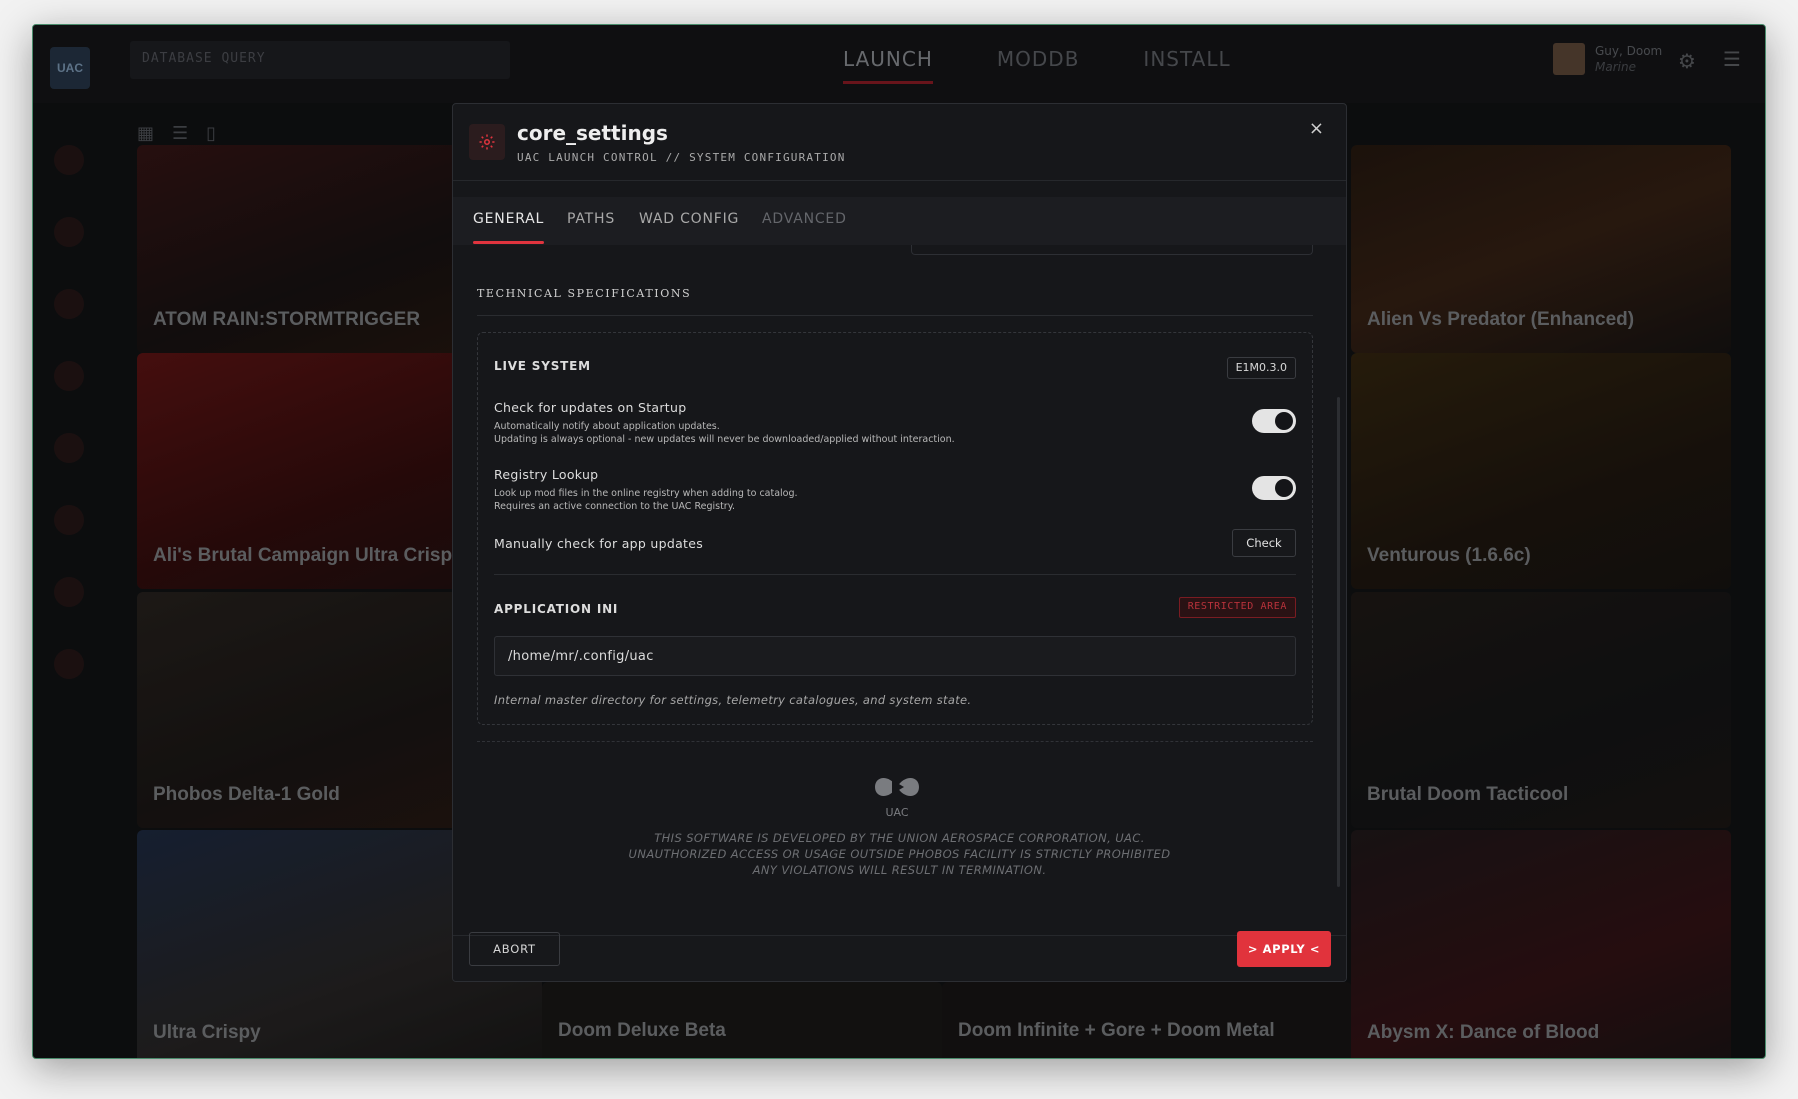 This screenshot has height=1099, width=1798. Describe the element at coordinates (590, 407) in the screenshot. I see `check-updates-label: Check for updates on Startup` at that location.